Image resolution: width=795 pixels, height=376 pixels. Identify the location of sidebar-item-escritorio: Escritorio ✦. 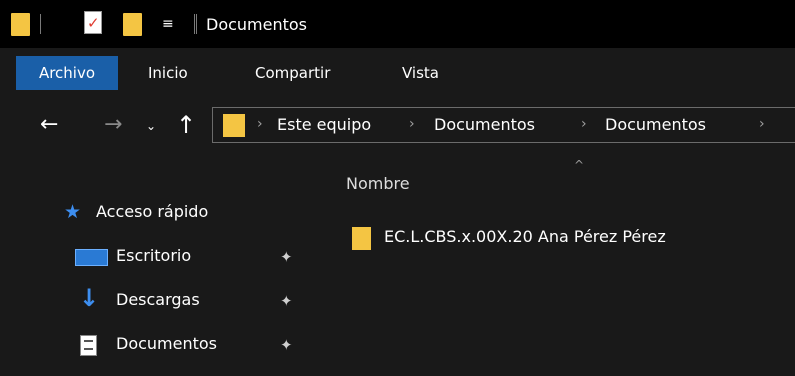
(165, 257).